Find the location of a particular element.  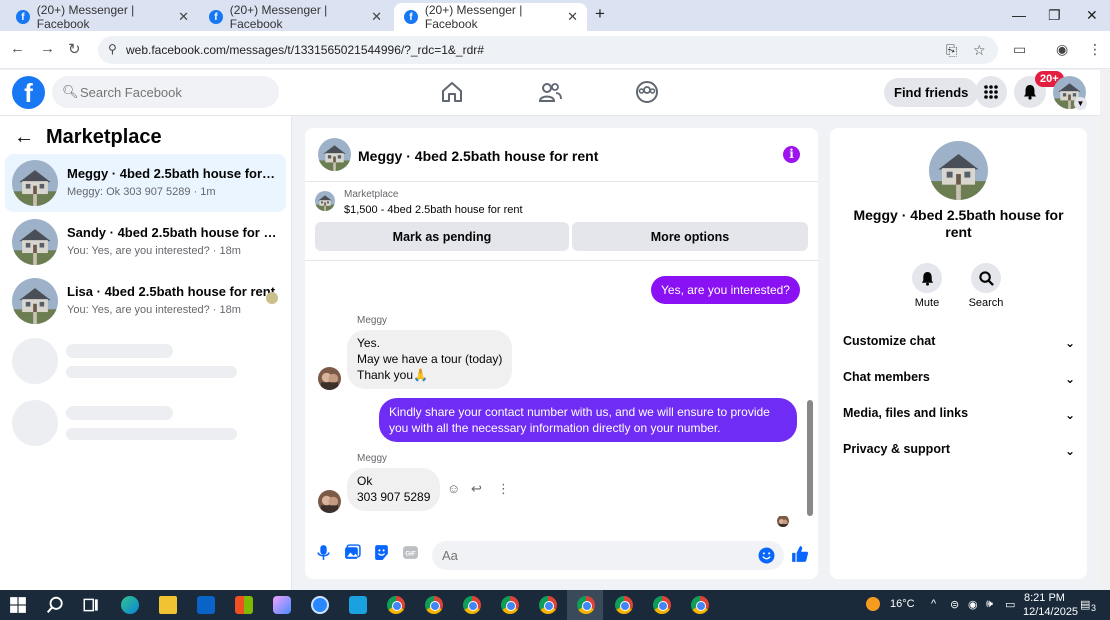

customize-chat-section: Customize chat ⌄ is located at coordinates (959, 346).